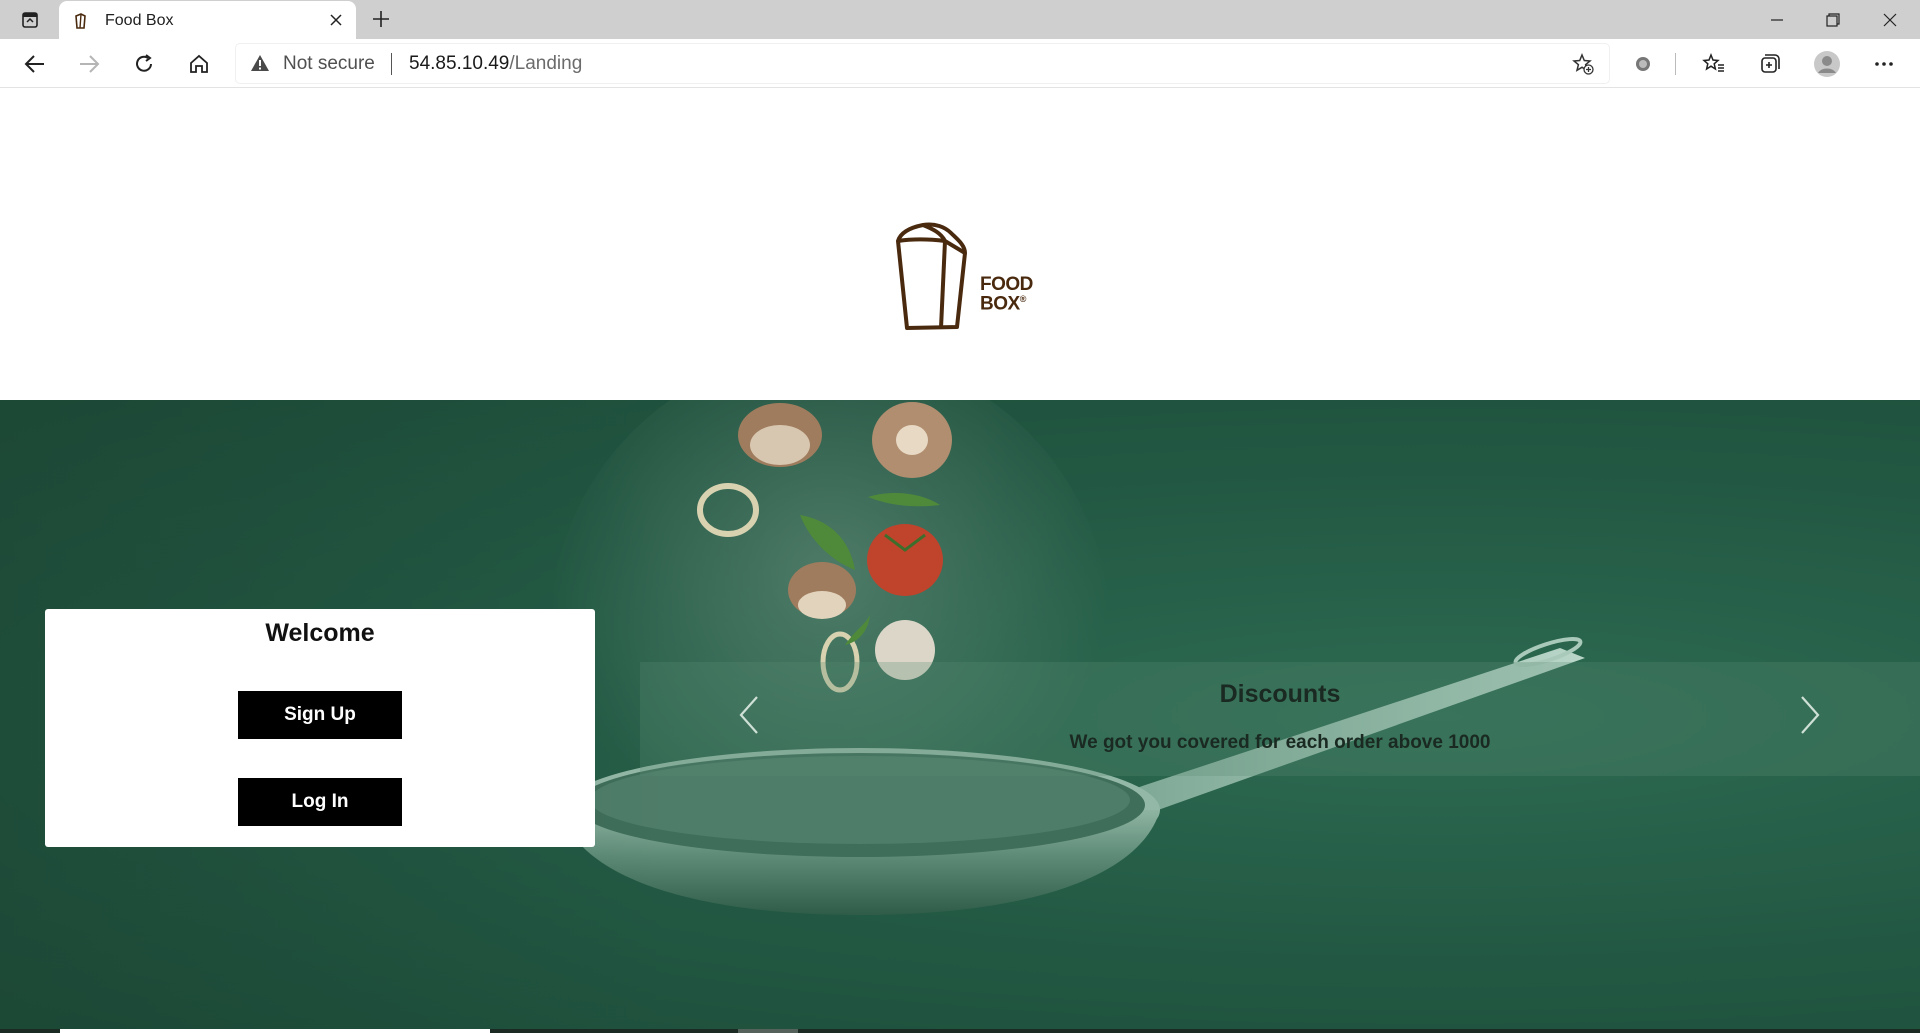 This screenshot has width=1920, height=1033. I want to click on welcome-title: Welcome, so click(320, 633).